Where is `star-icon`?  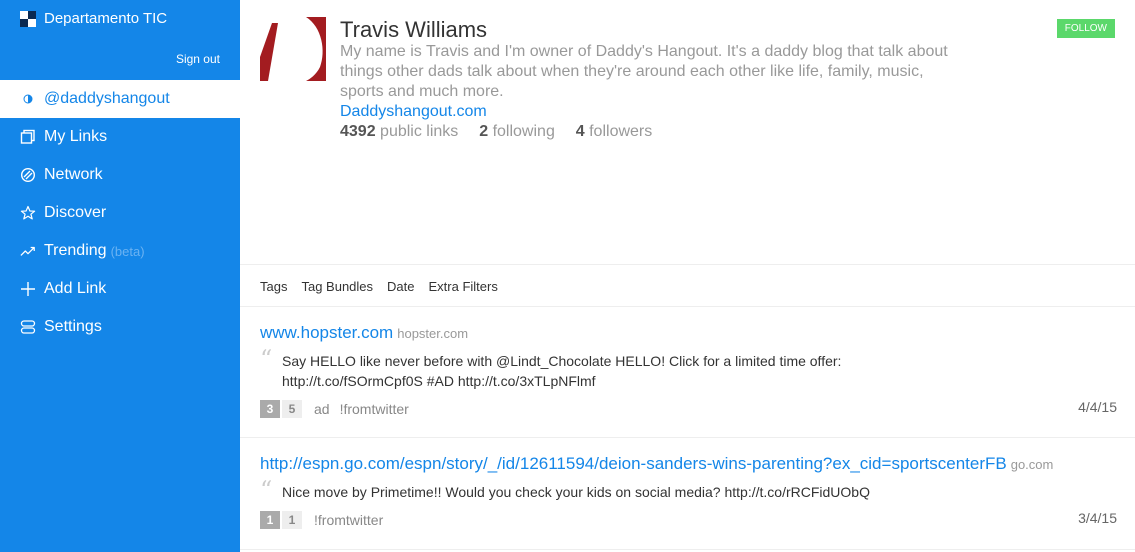
star-icon is located at coordinates (28, 213).